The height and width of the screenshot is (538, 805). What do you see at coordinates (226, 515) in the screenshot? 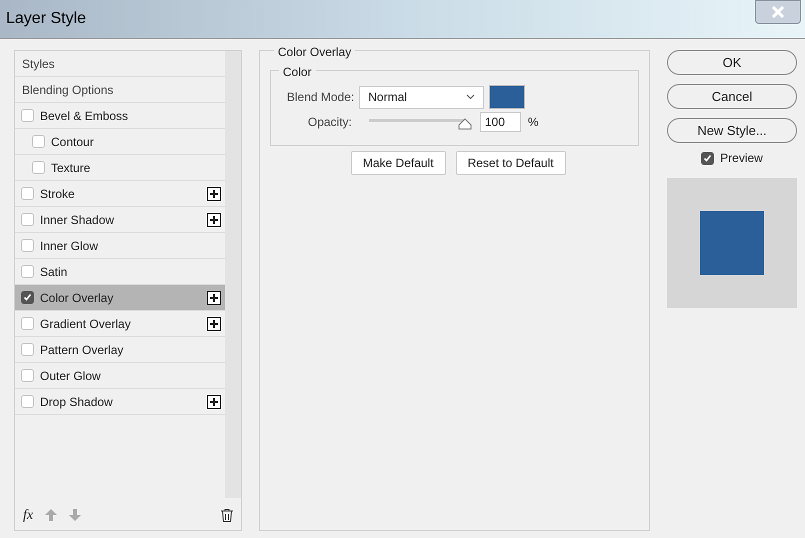
I see `trash-icon` at bounding box center [226, 515].